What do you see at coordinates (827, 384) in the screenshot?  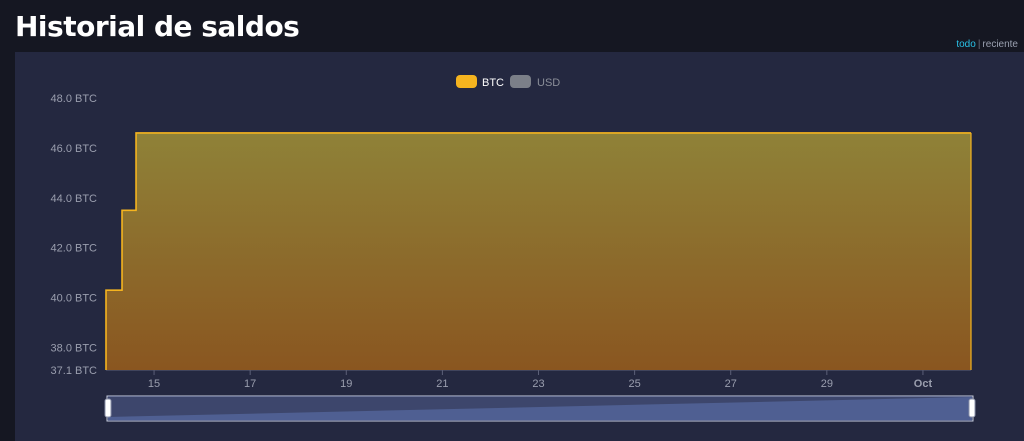 I see `x-tick-label: 29` at bounding box center [827, 384].